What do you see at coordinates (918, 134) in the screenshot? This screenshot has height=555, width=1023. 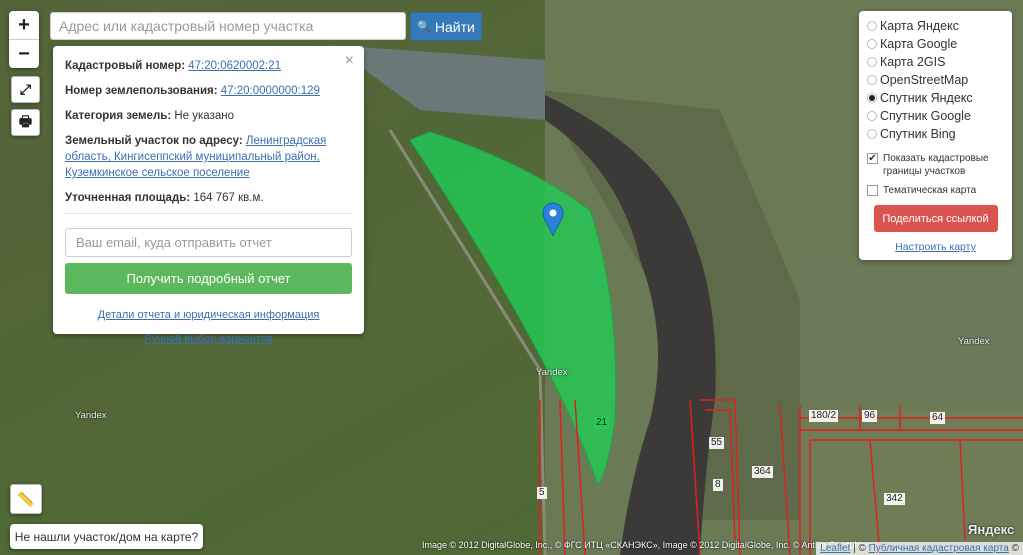 I see `layer-option-label: Спутник Bing` at bounding box center [918, 134].